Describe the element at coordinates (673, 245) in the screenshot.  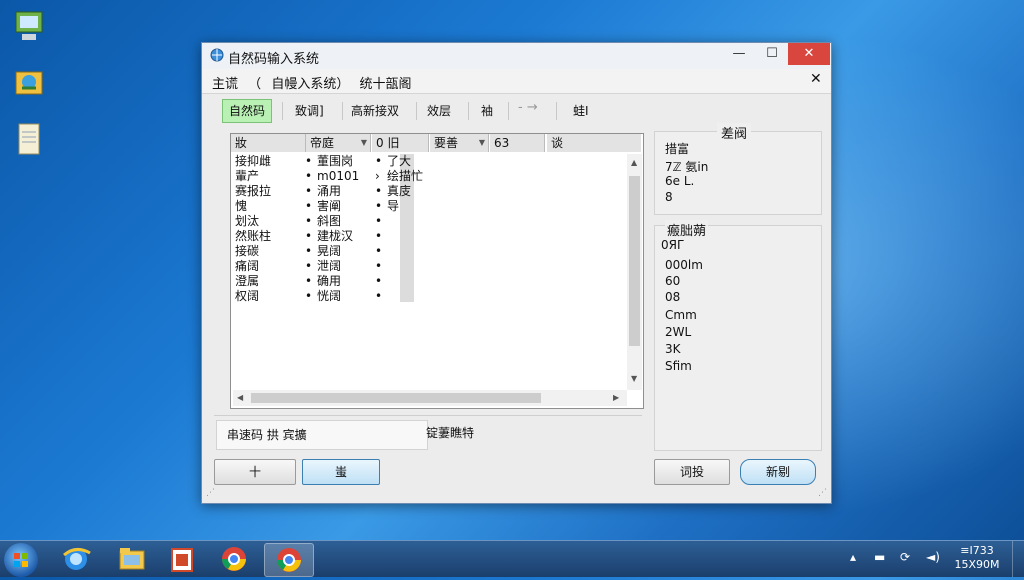
I see `group-line: 0ЯГ` at that location.